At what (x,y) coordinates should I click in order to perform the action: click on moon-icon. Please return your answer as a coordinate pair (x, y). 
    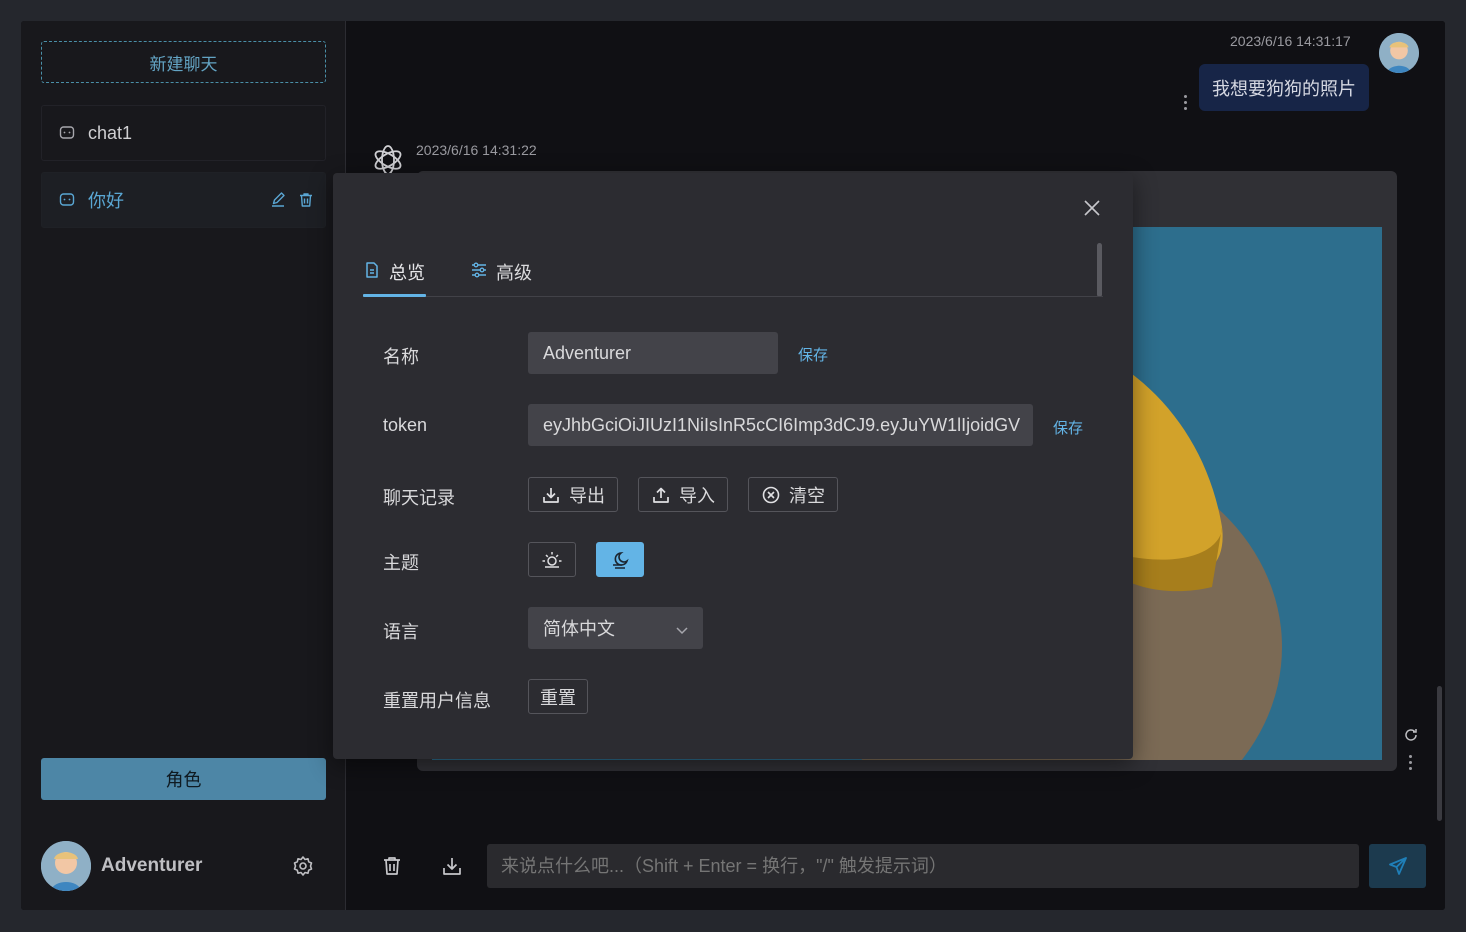
    Looking at the image, I should click on (621, 560).